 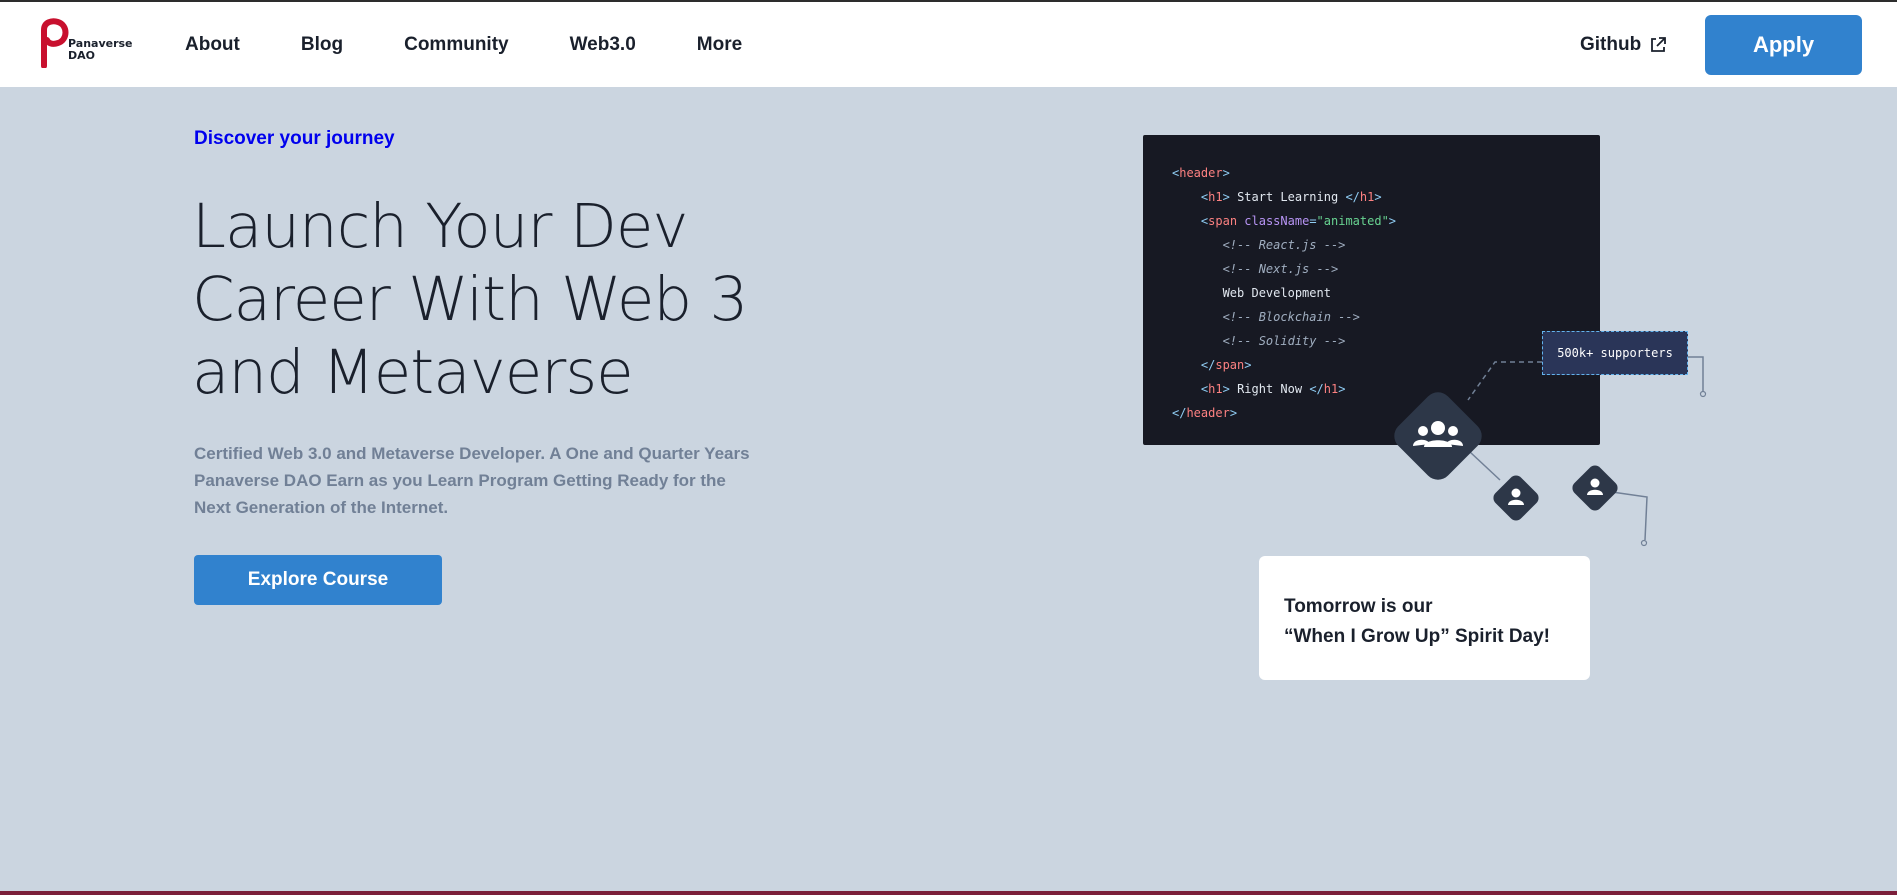 I want to click on explore-course-button: Explore Course, so click(x=318, y=580).